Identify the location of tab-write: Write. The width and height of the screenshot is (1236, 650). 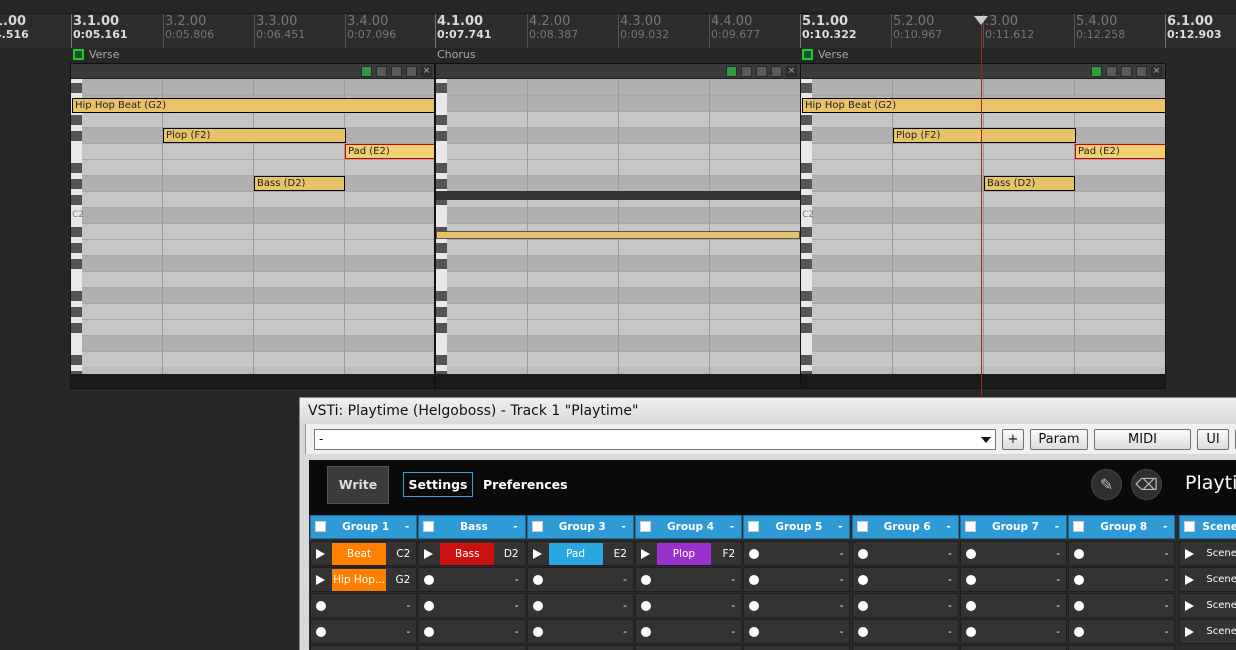
(358, 485).